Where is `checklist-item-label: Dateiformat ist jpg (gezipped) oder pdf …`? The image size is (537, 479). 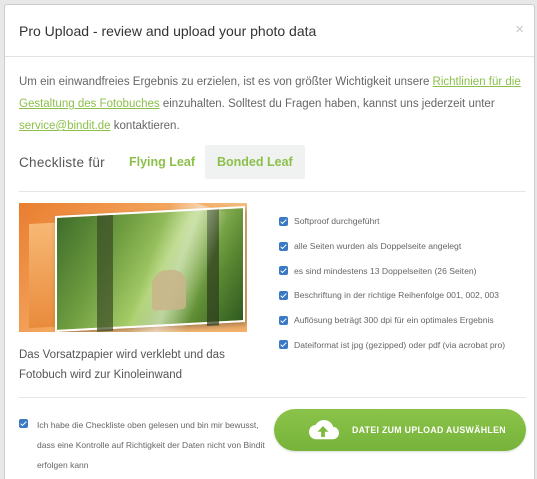
checklist-item-label: Dateiformat ist jpg (gezipped) oder pdf … is located at coordinates (400, 344).